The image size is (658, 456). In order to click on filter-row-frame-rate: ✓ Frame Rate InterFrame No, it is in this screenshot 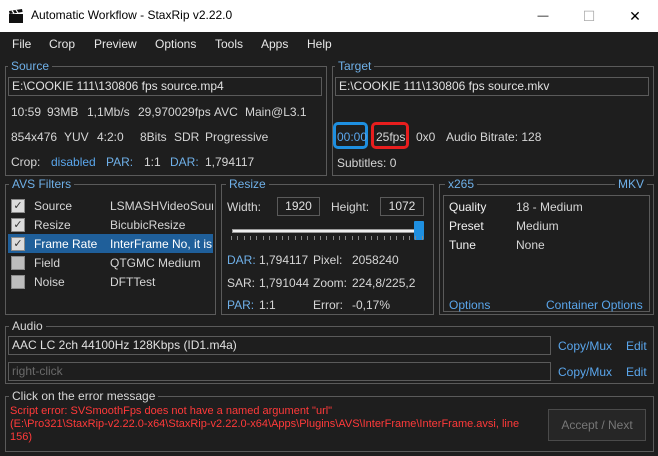, I will do `click(110, 243)`.